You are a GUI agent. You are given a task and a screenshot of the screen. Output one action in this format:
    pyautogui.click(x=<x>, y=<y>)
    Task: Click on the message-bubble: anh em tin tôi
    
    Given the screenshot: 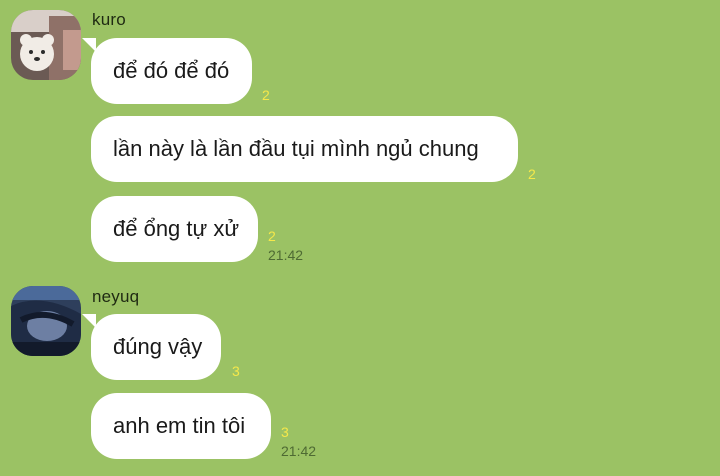 What is the action you would take?
    pyautogui.click(x=181, y=426)
    